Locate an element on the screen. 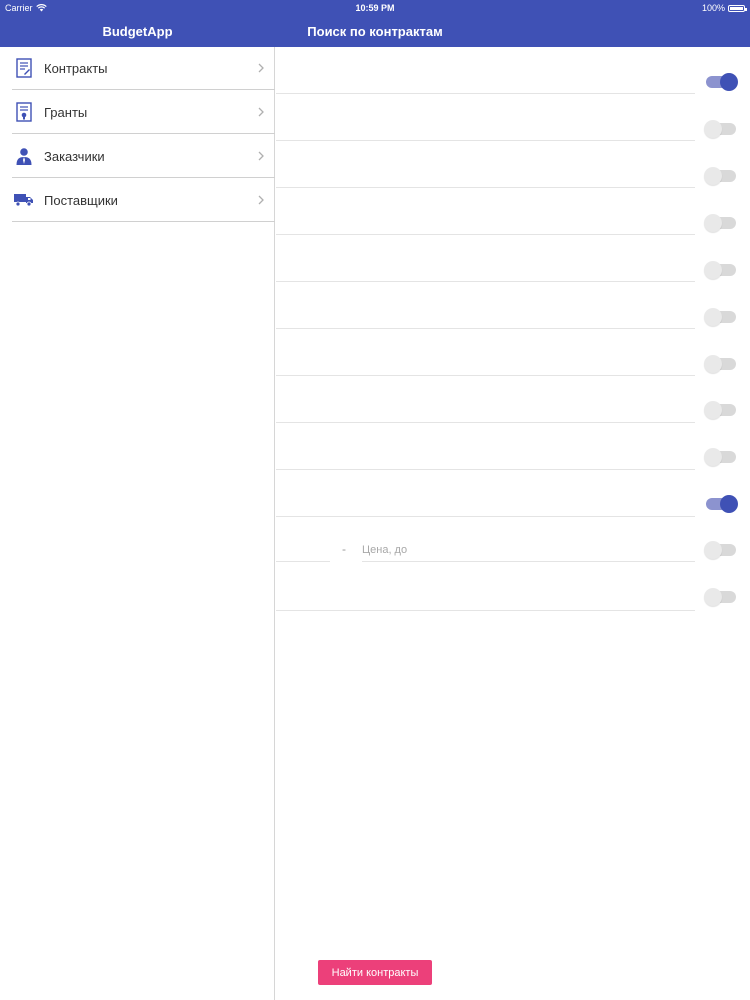  navigation-bar: BudgetApp Поиск по контрактам is located at coordinates (375, 31).